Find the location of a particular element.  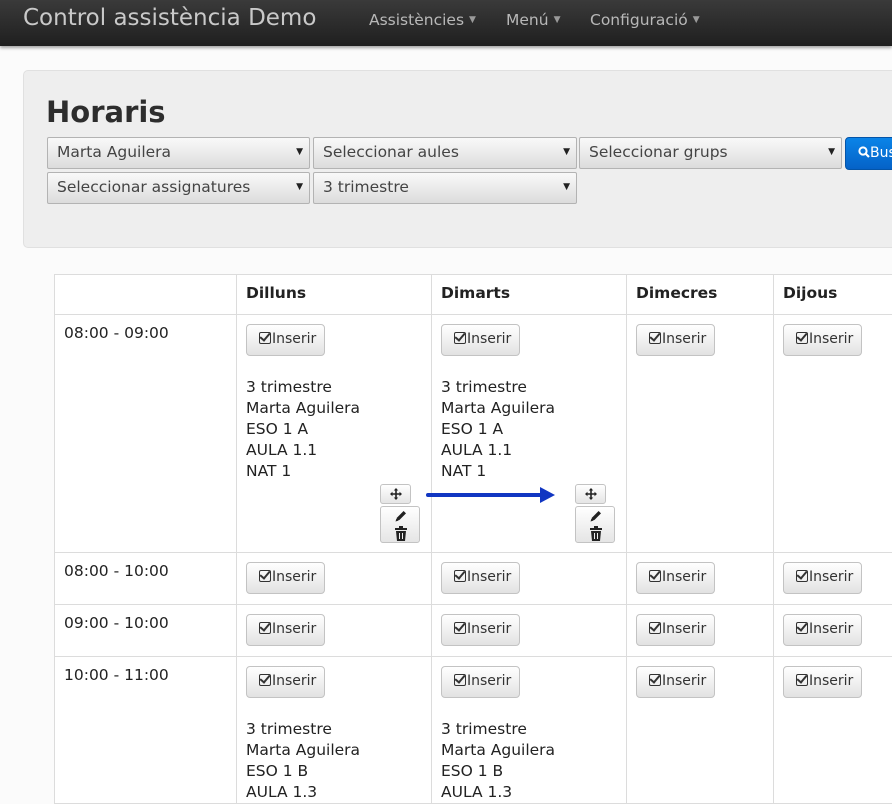

groups-select: Seleccionar grups ▼ is located at coordinates (710, 153).